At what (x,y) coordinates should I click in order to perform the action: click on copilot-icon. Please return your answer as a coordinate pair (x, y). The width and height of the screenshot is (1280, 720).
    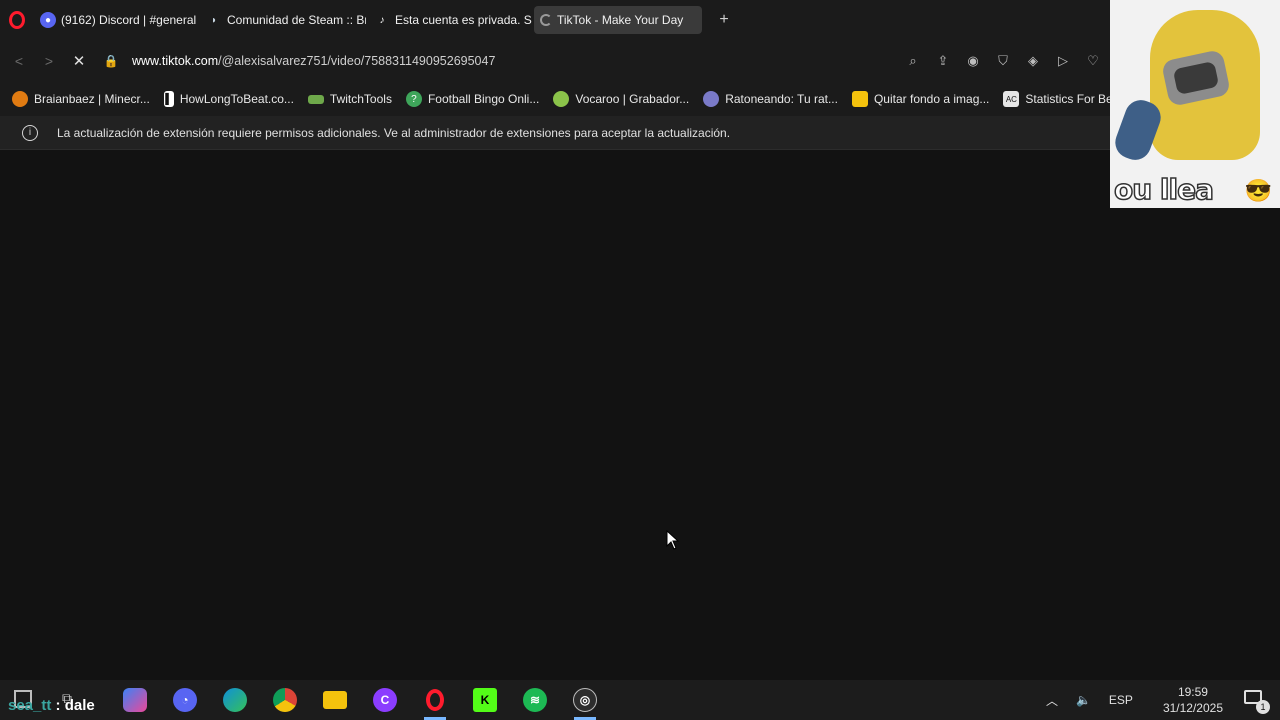
    Looking at the image, I should click on (135, 700).